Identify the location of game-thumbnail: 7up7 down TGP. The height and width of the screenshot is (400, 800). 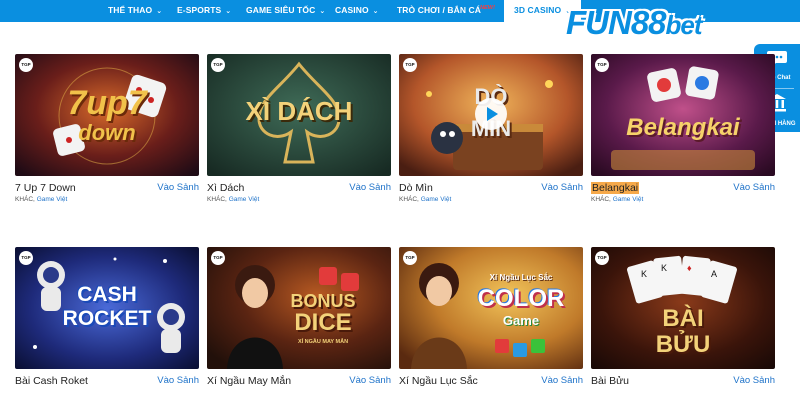
(107, 115).